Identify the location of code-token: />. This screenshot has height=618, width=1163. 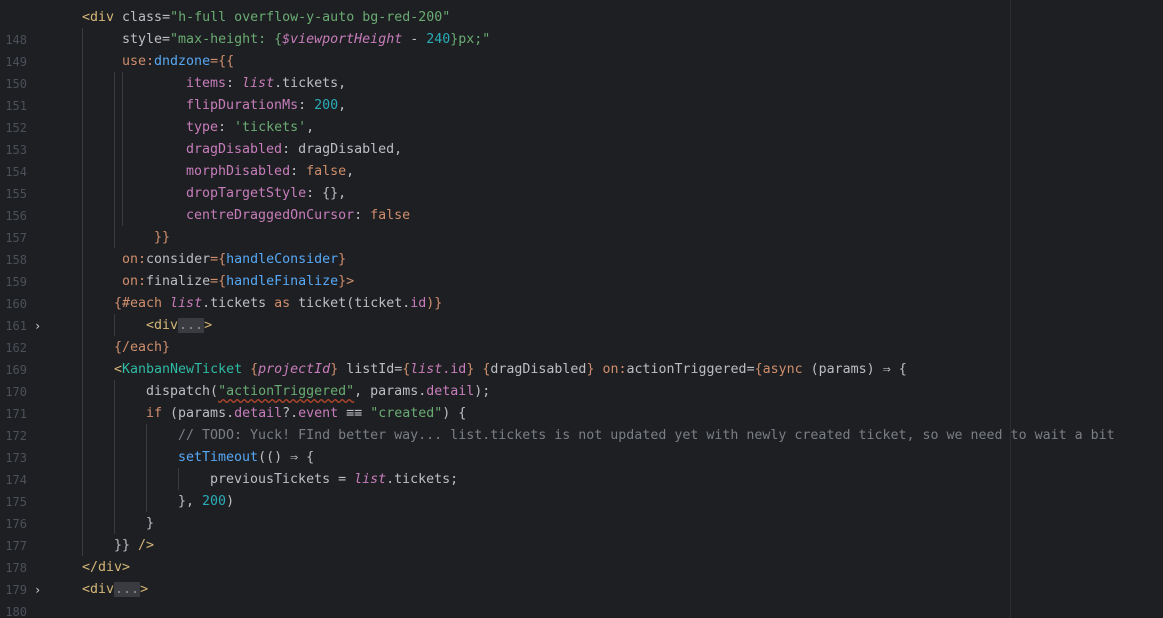
(142, 545).